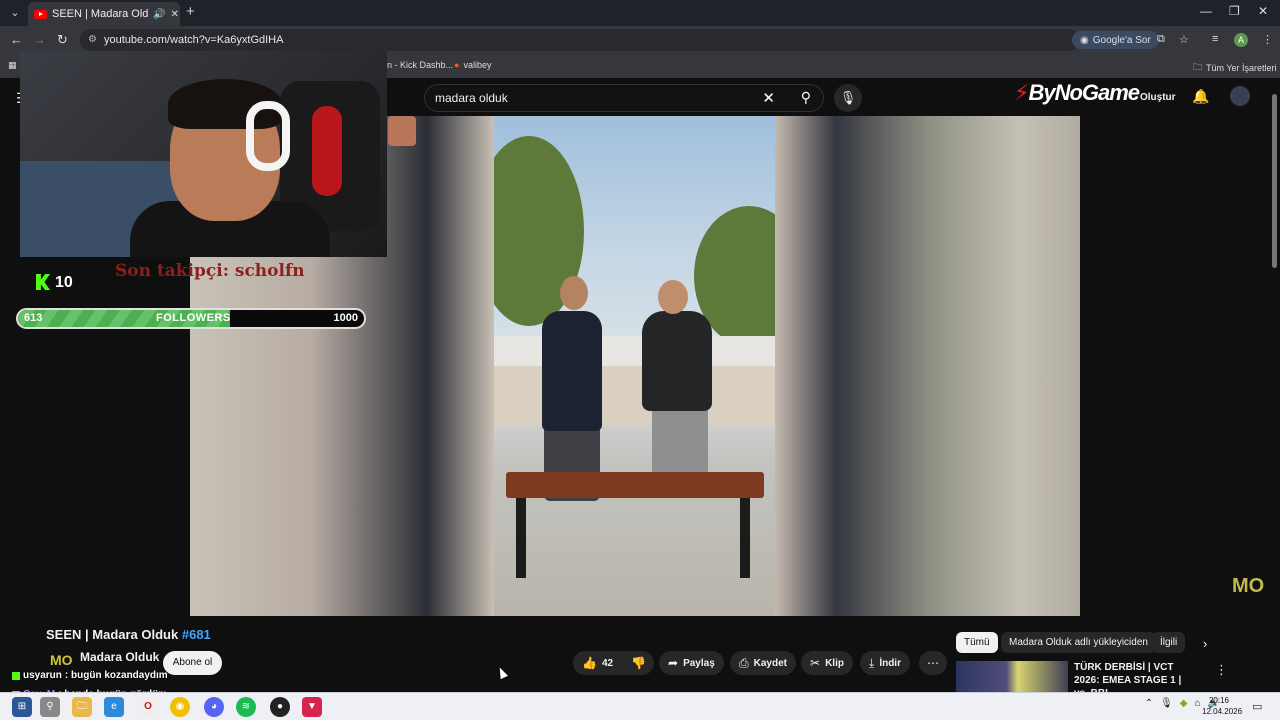 This screenshot has width=1280, height=720. What do you see at coordinates (599, 663) in the screenshot?
I see `like-button: 👍 42` at bounding box center [599, 663].